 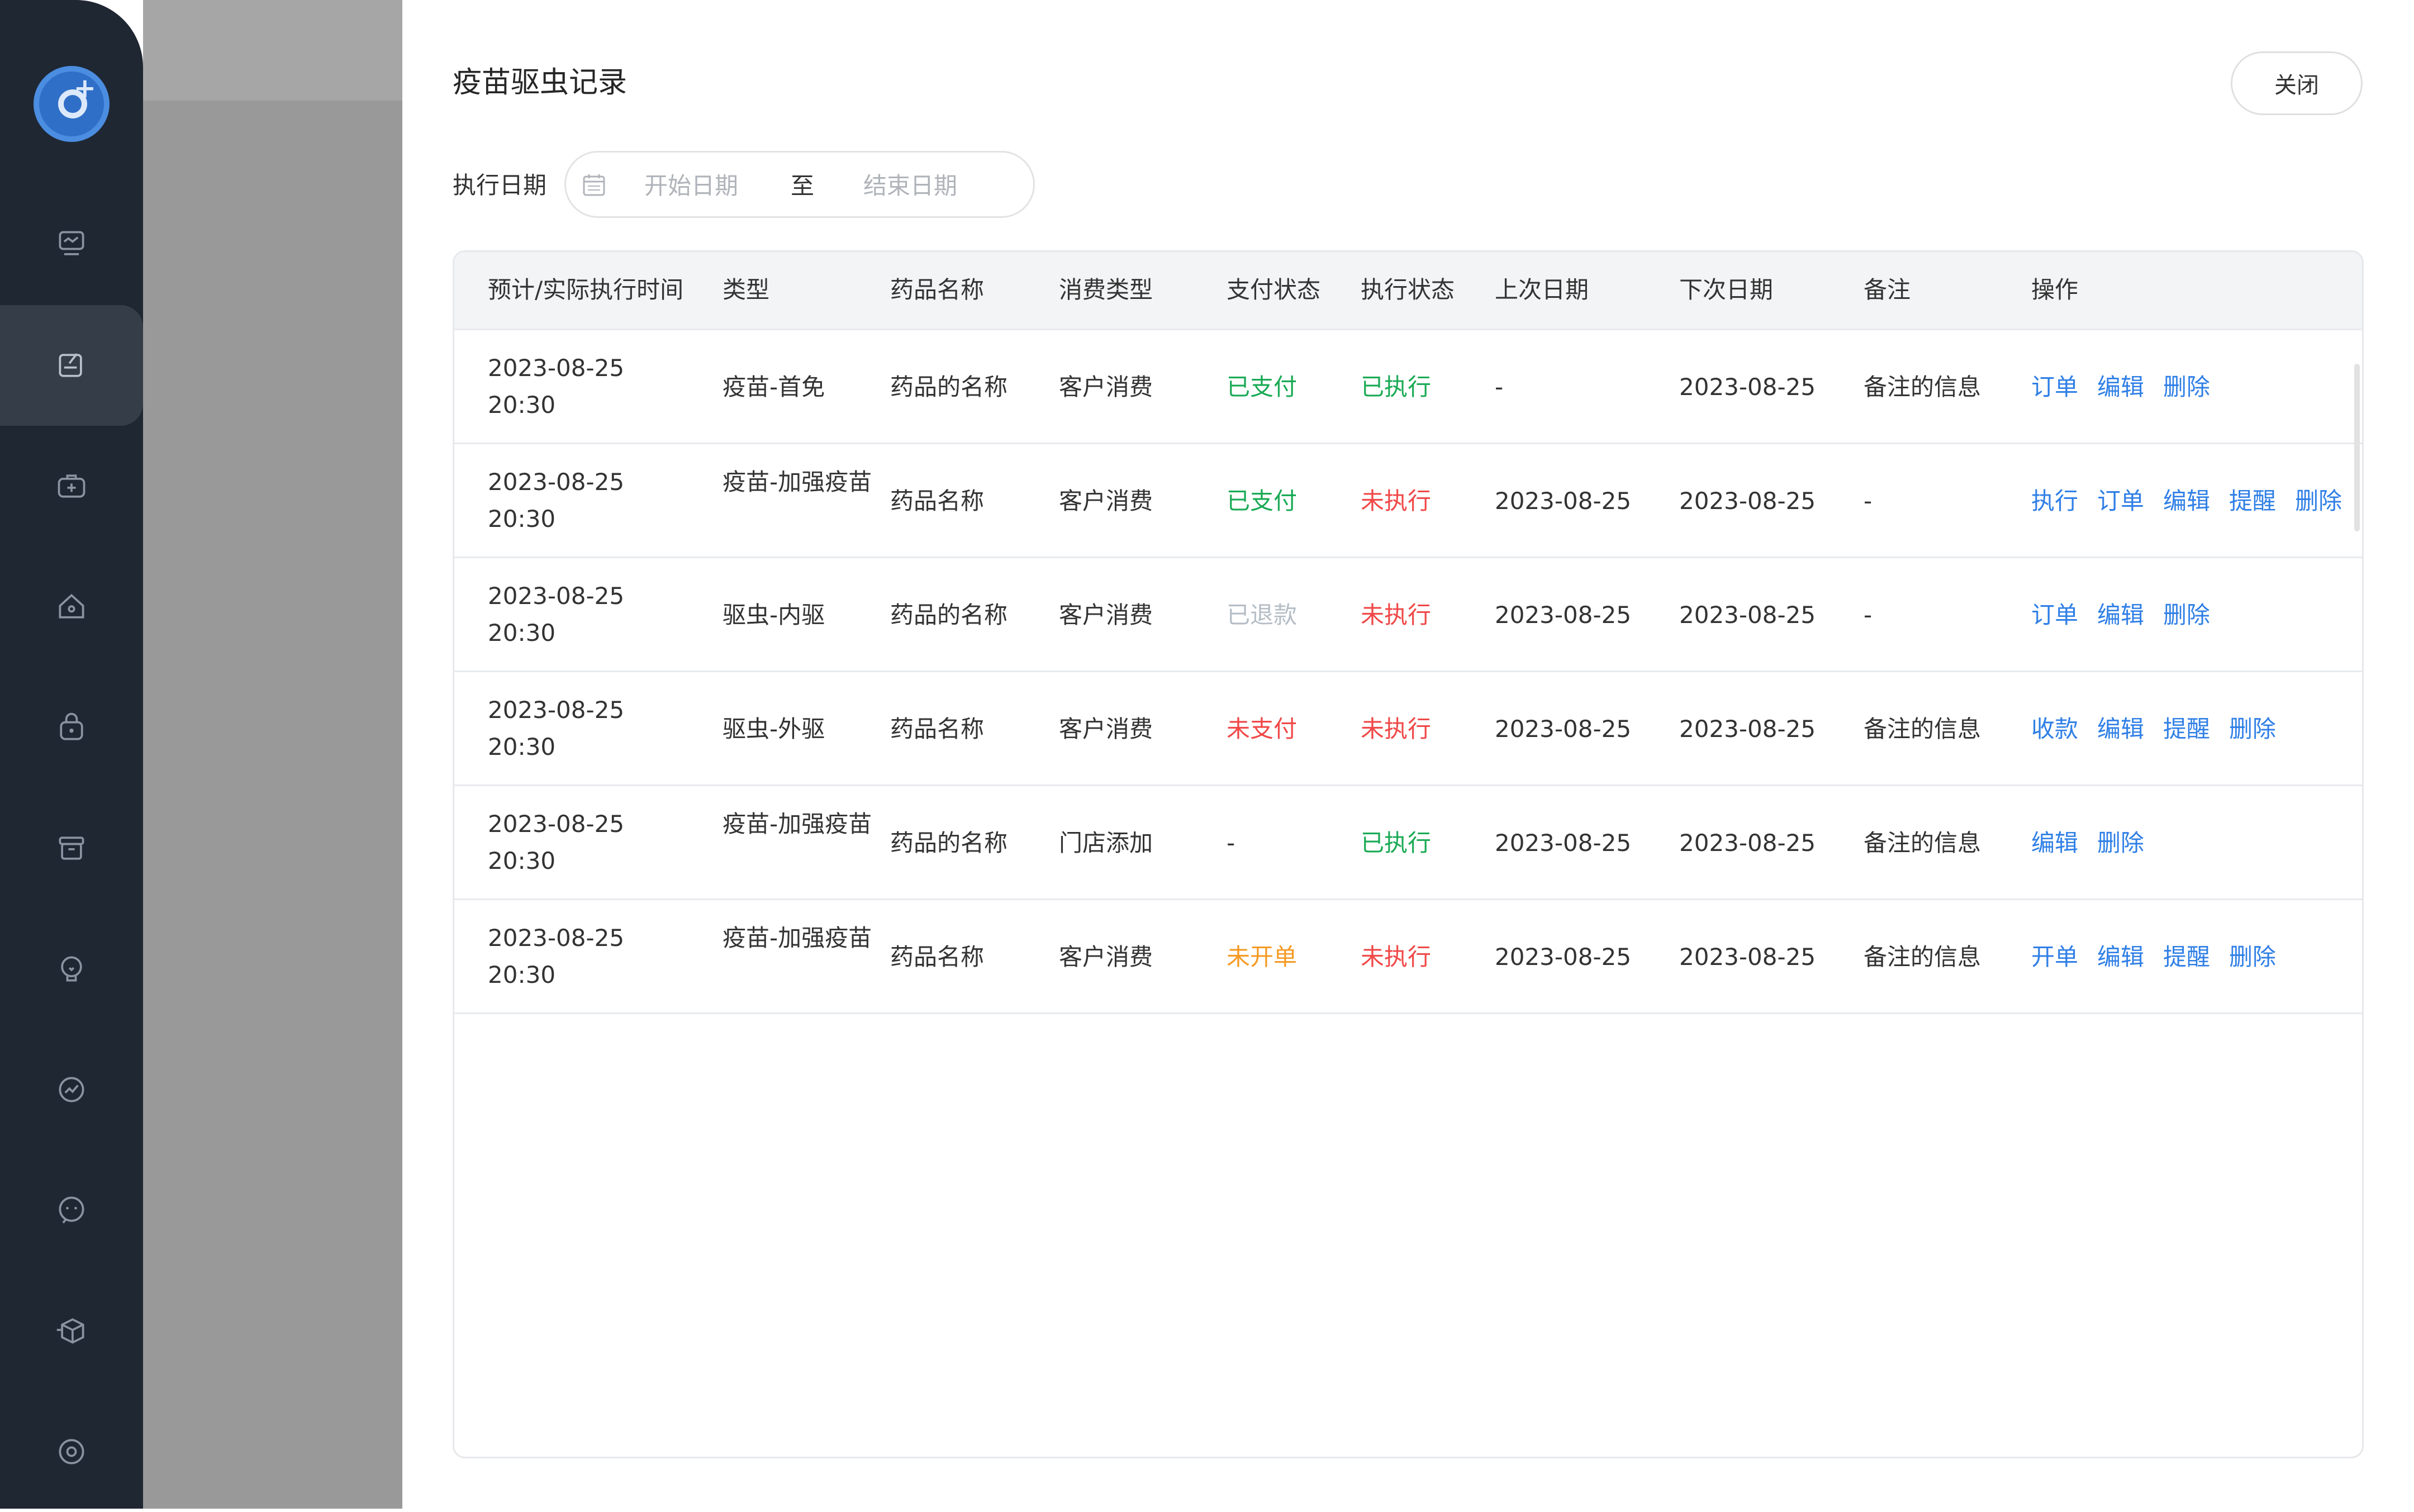 I want to click on sidebar-item-record-edit, so click(x=71, y=365).